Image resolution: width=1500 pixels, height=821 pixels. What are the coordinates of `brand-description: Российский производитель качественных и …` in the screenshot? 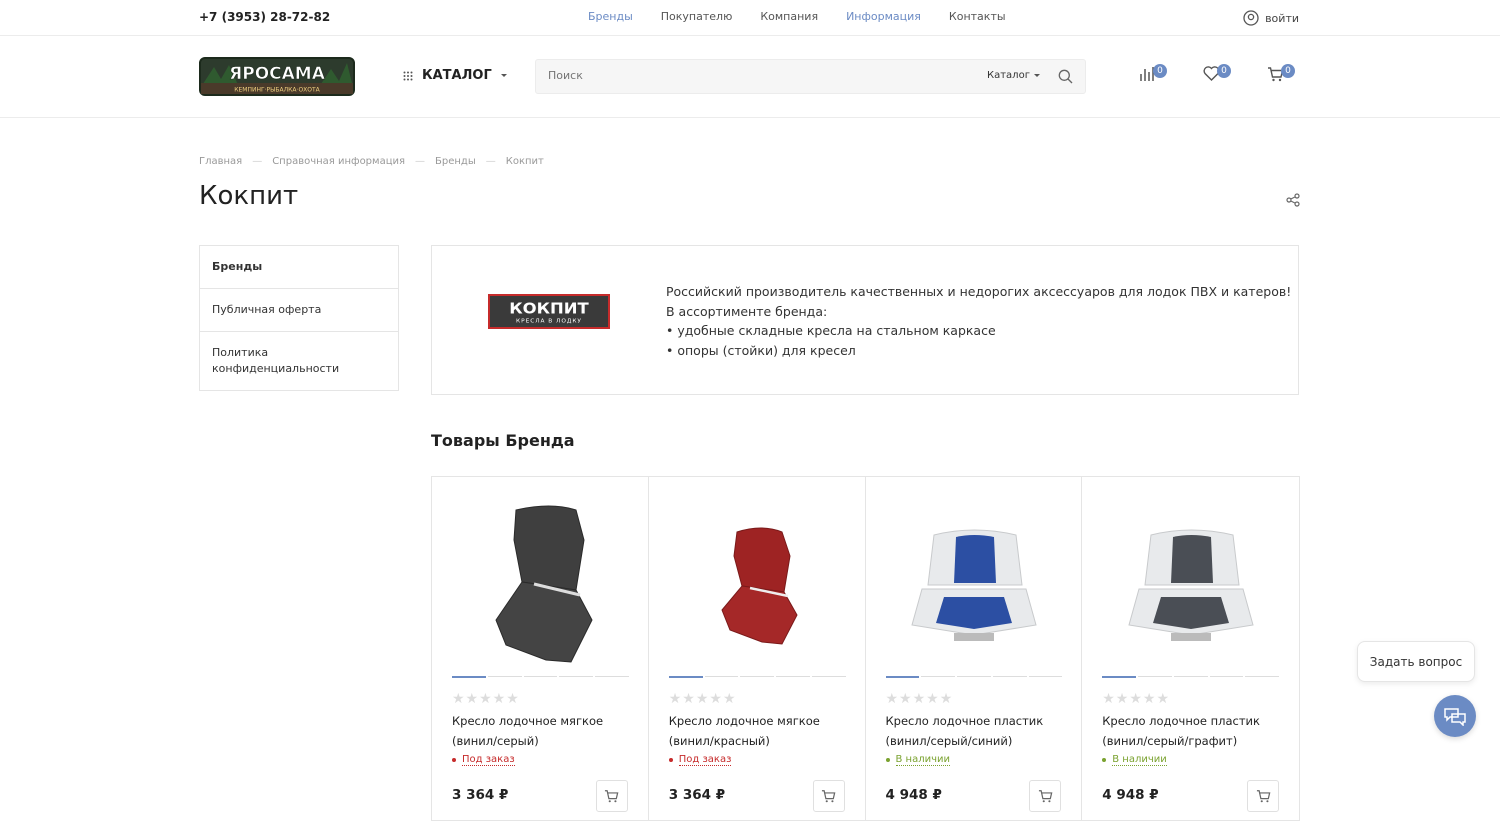 It's located at (978, 321).